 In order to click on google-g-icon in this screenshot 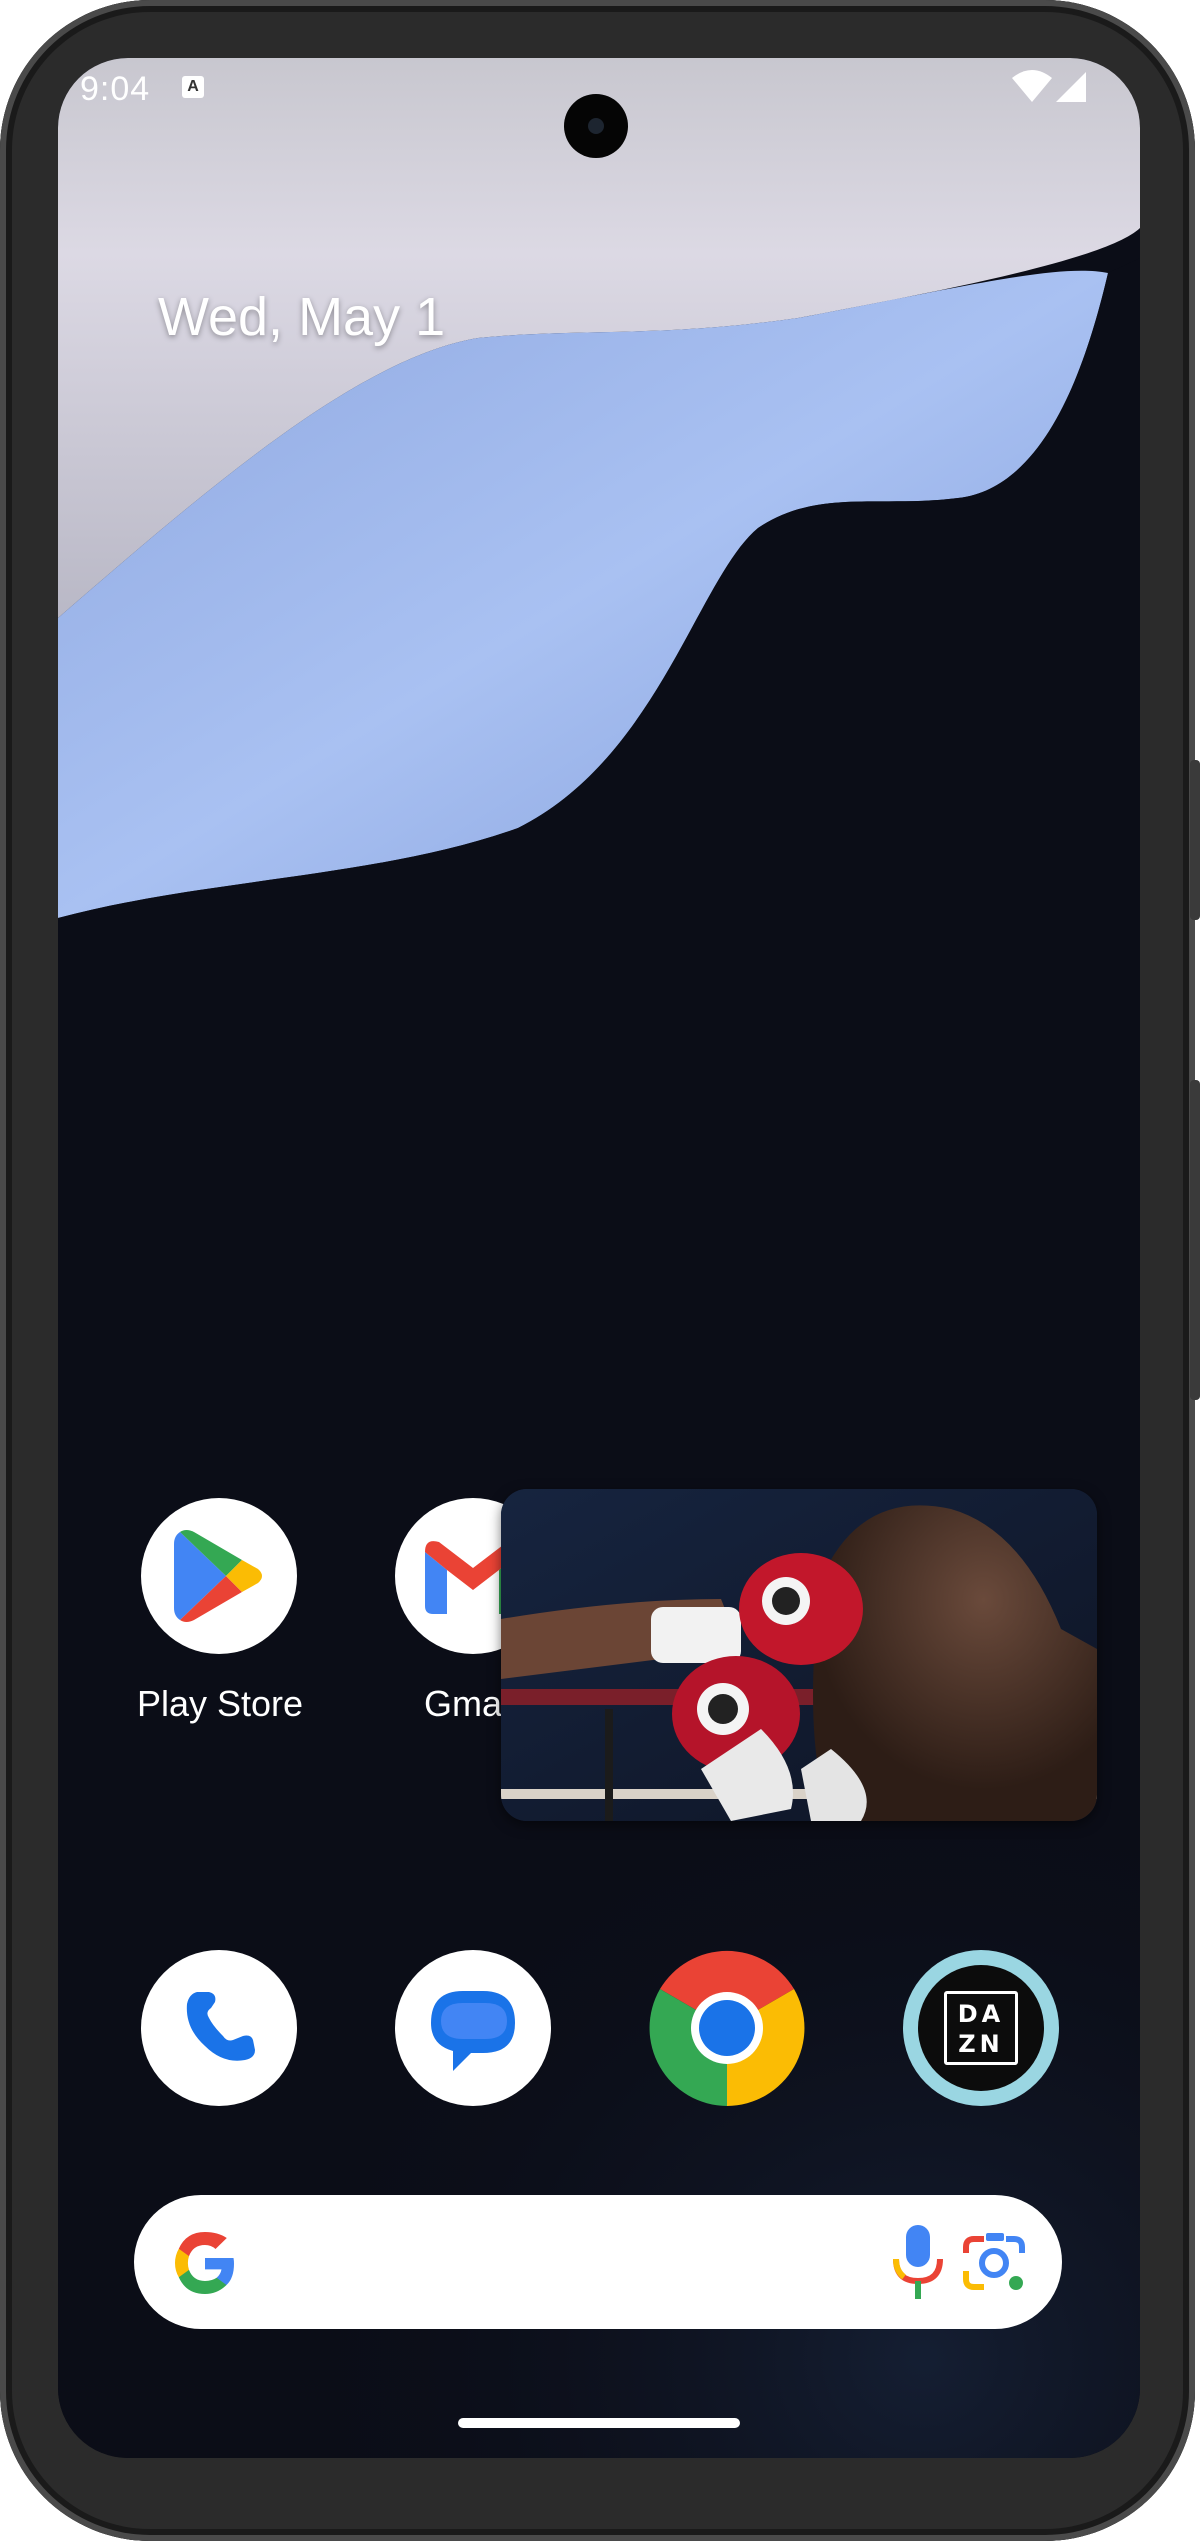, I will do `click(204, 2263)`.